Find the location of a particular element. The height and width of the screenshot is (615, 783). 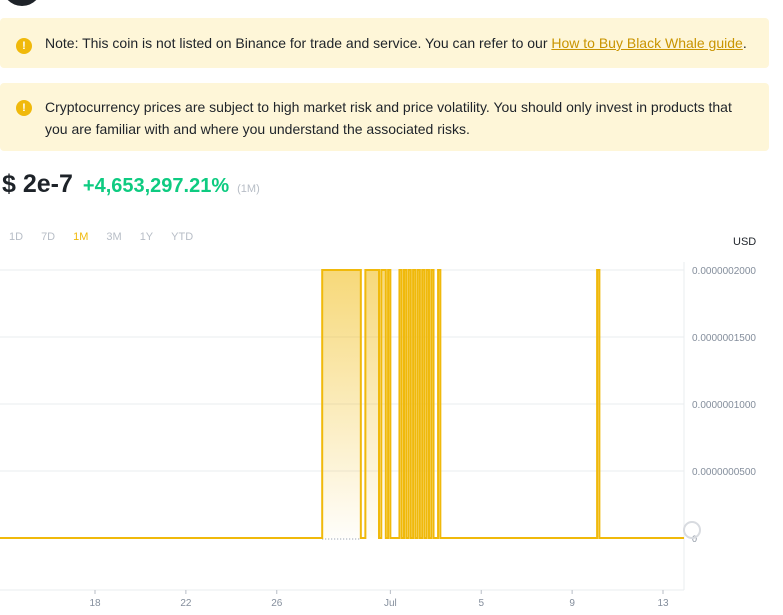

y-zero-label: 0 is located at coordinates (694, 539).